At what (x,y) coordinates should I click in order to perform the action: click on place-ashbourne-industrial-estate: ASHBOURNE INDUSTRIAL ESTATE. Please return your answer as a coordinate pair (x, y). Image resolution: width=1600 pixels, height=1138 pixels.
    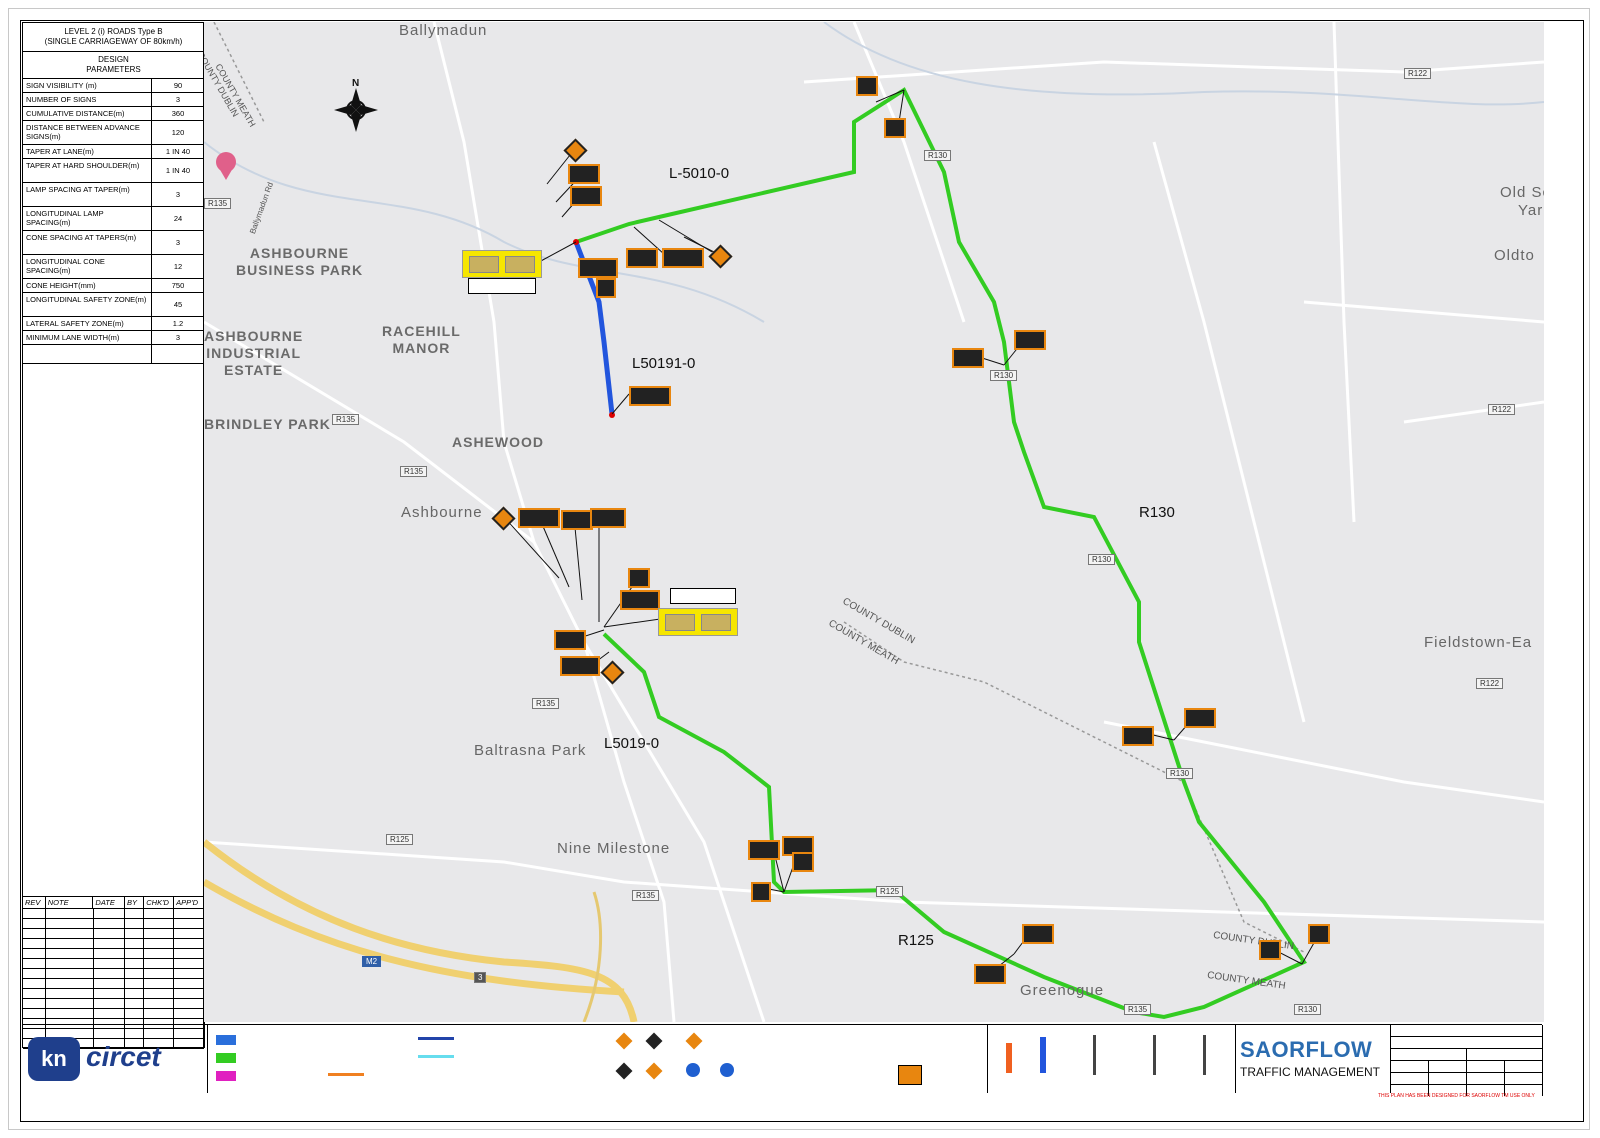
    Looking at the image, I should click on (254, 353).